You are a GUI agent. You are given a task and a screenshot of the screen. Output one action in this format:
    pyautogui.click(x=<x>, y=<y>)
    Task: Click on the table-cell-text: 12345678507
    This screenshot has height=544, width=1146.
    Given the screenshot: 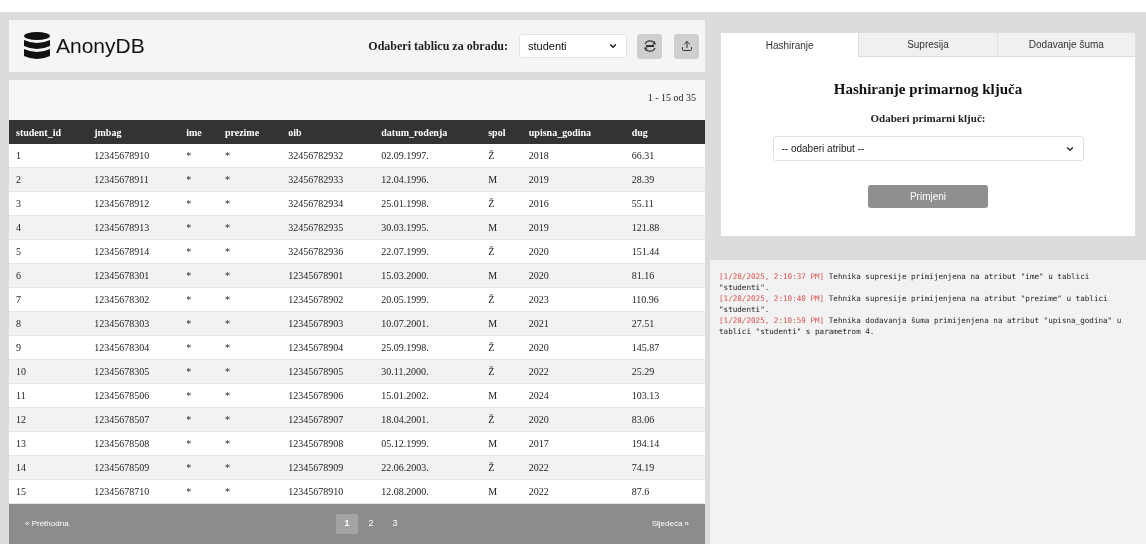 What is the action you would take?
    pyautogui.click(x=122, y=420)
    